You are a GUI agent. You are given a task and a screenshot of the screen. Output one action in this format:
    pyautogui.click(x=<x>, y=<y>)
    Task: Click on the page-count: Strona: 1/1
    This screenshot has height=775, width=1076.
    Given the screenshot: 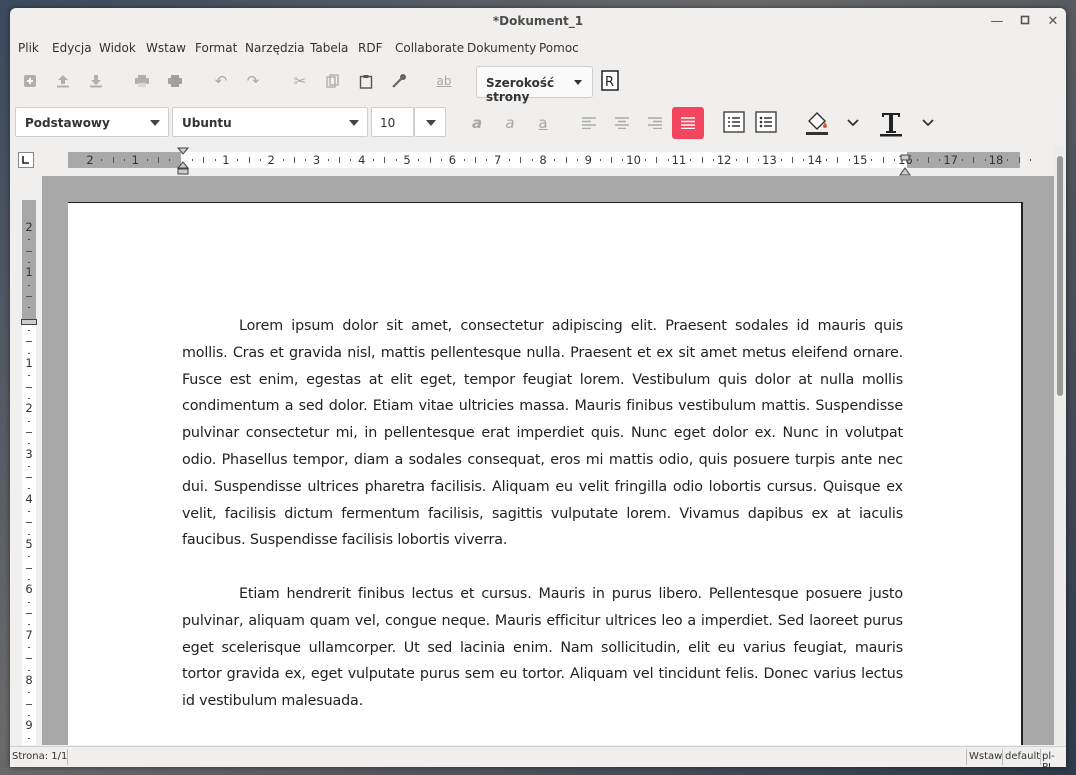 What is the action you would take?
    pyautogui.click(x=39, y=756)
    